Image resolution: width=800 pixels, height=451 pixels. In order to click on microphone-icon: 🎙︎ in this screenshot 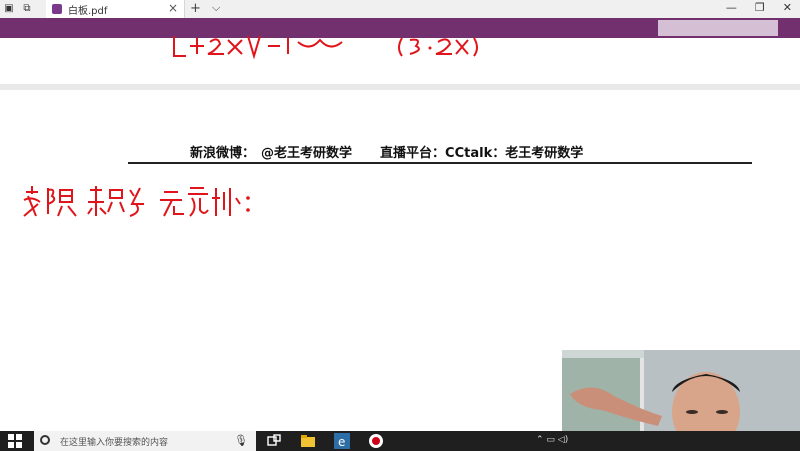, I will do `click(241, 440)`.